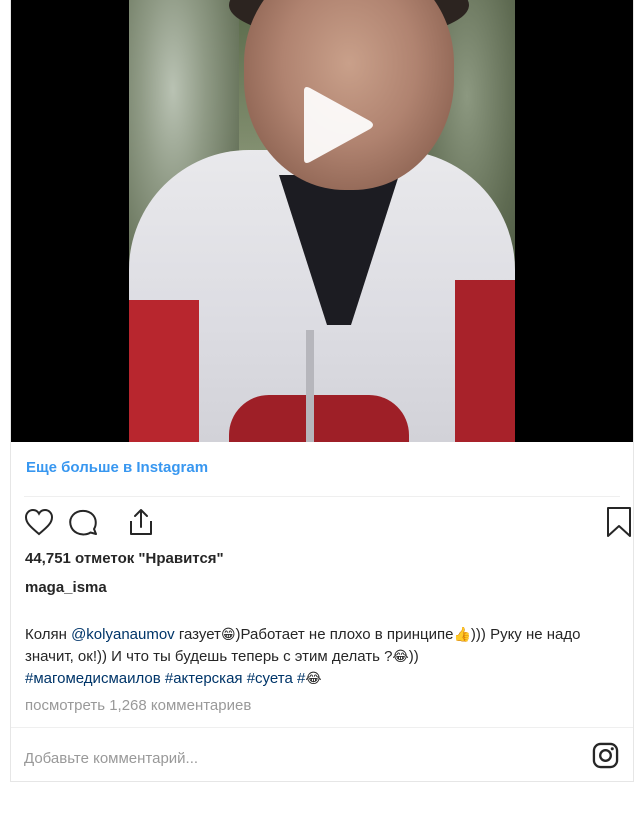 This screenshot has height=818, width=643. What do you see at coordinates (301, 678) in the screenshot?
I see `hashtag-link: #` at bounding box center [301, 678].